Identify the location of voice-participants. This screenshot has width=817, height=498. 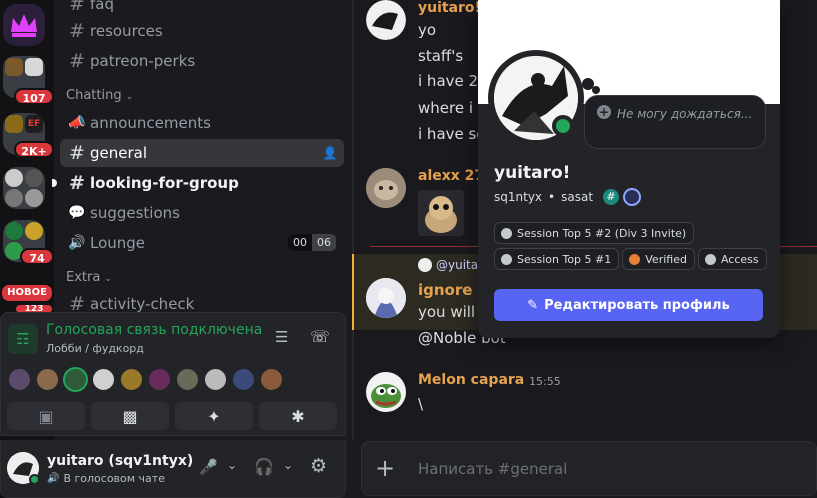
(145, 379).